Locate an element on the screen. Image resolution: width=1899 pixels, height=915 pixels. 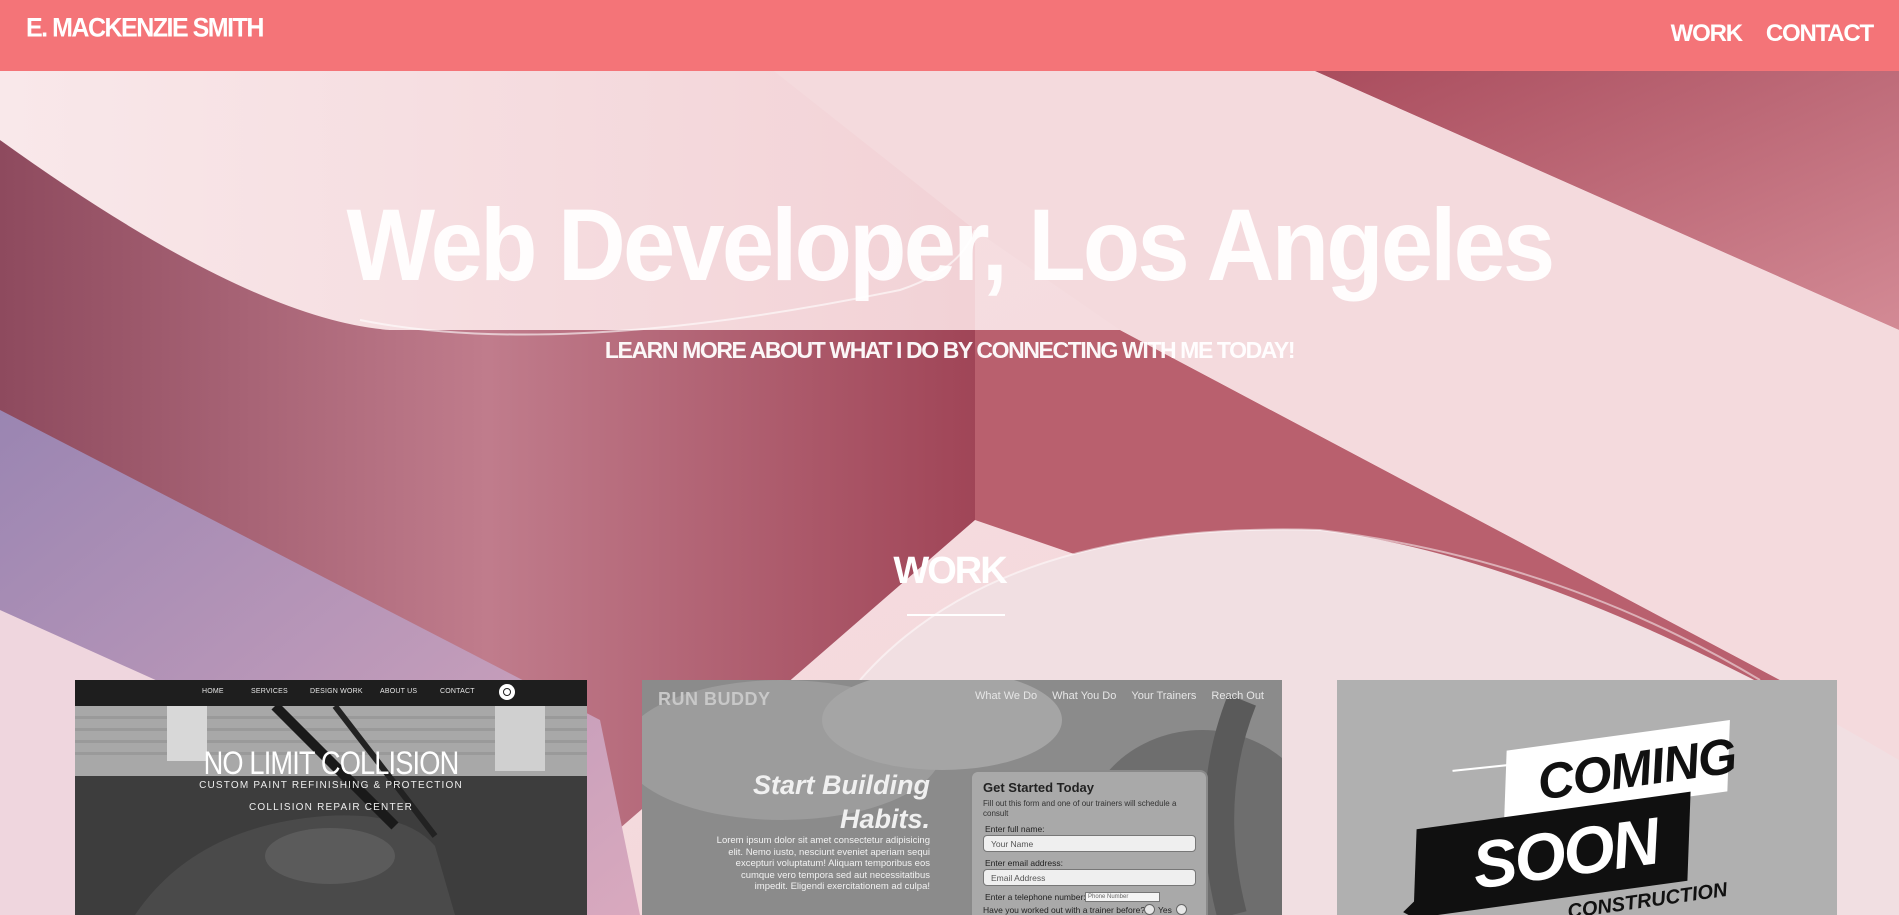
email-field: Email Address is located at coordinates (1089, 877).